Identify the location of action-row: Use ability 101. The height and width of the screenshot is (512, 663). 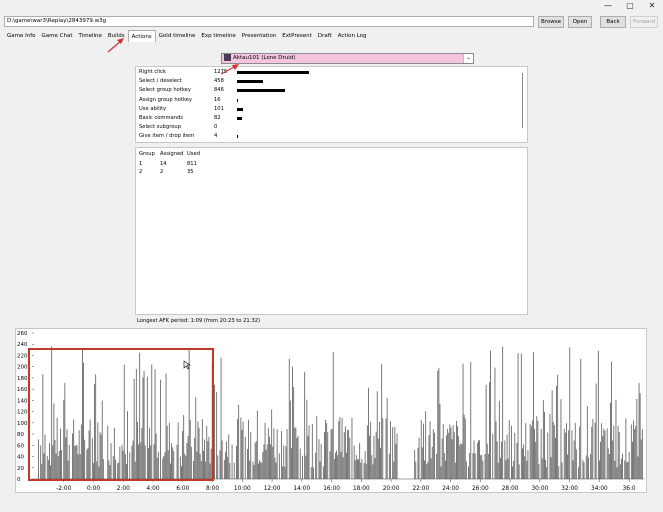
(329, 109).